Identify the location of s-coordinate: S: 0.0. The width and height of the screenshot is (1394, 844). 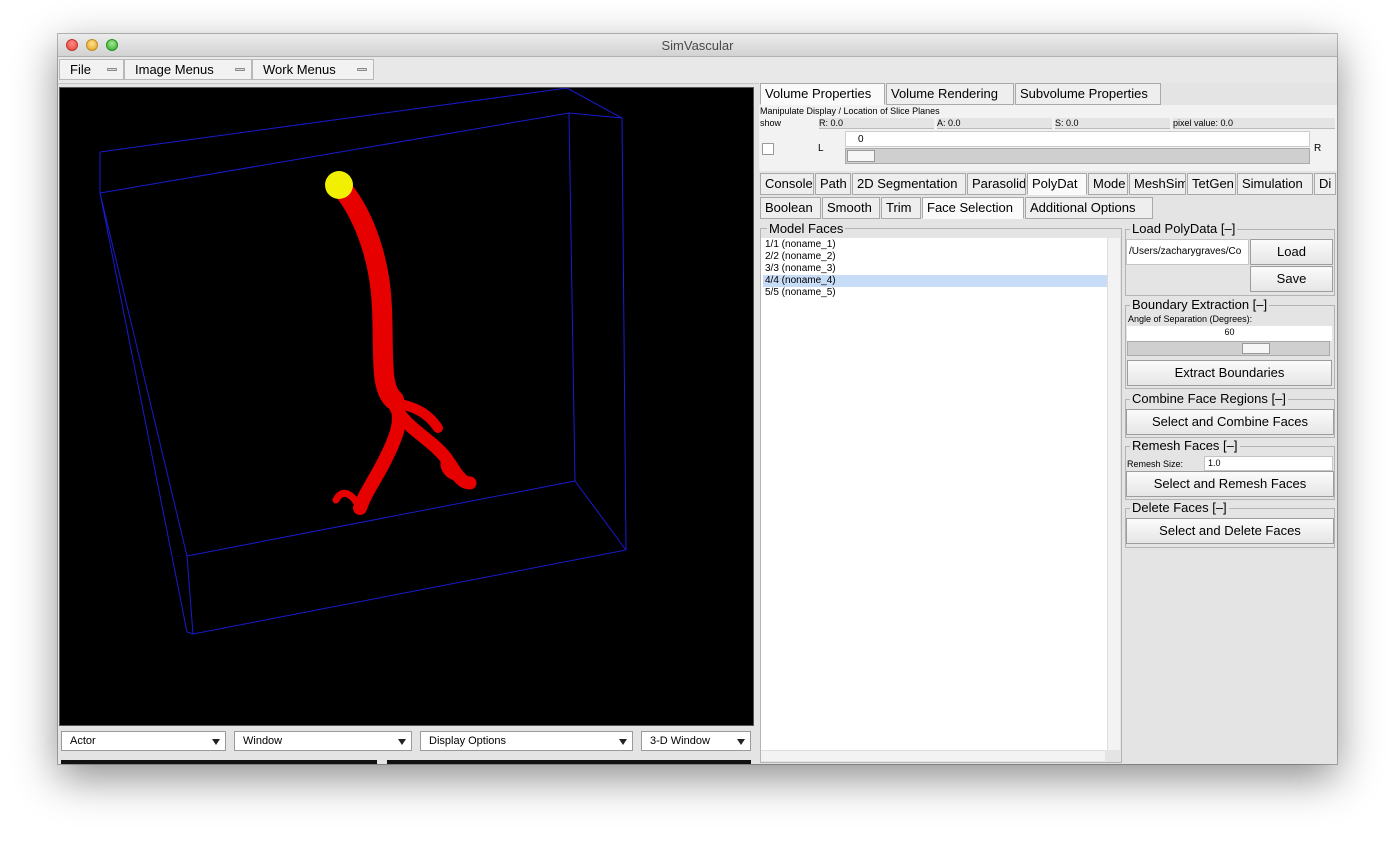
(1112, 123).